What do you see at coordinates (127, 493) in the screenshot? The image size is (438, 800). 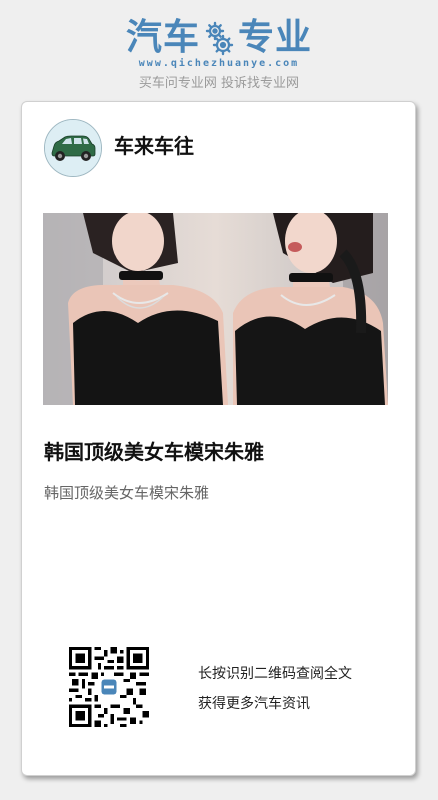 I see `article-summary: 韩国顶级美女车模宋朱雅` at bounding box center [127, 493].